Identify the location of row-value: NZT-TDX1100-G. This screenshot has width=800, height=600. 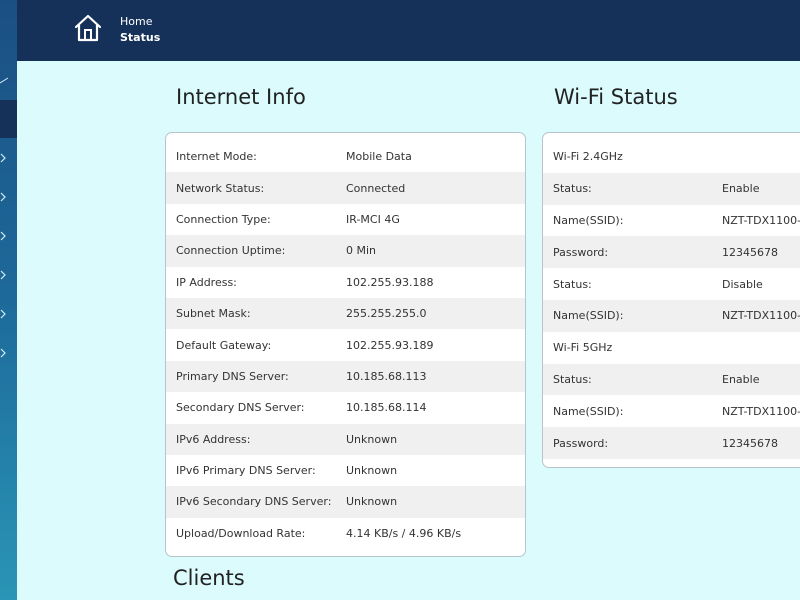
(761, 316).